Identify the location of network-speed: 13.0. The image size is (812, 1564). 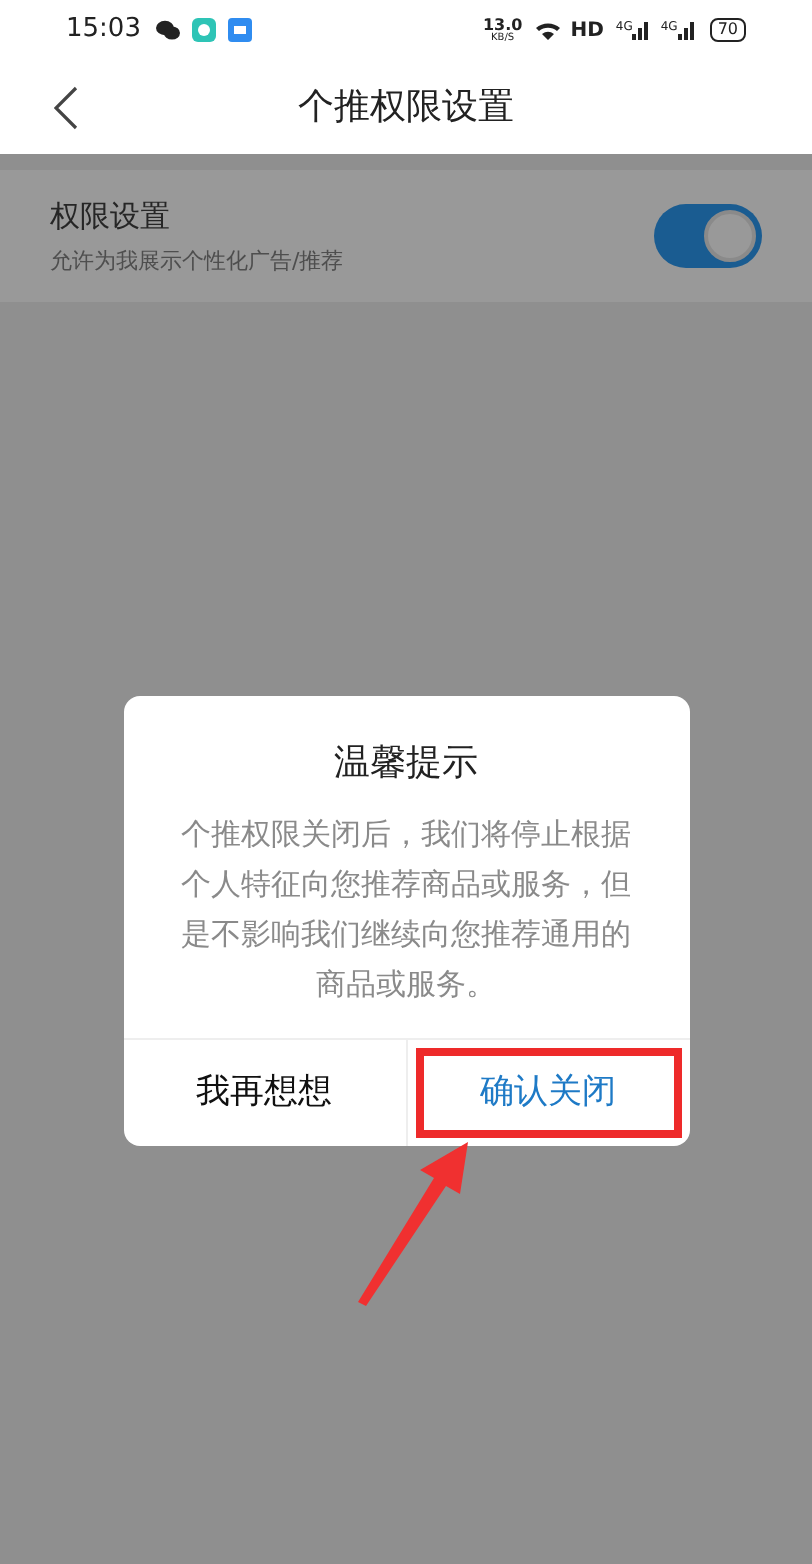
(502, 25).